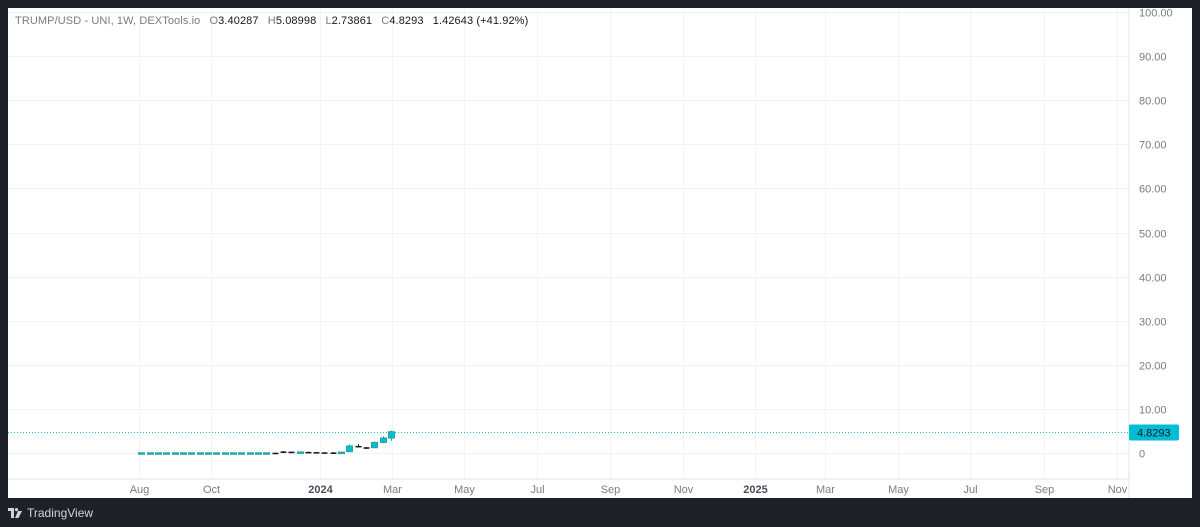 The width and height of the screenshot is (1200, 527). I want to click on y-tick-label: 0, so click(1142, 455).